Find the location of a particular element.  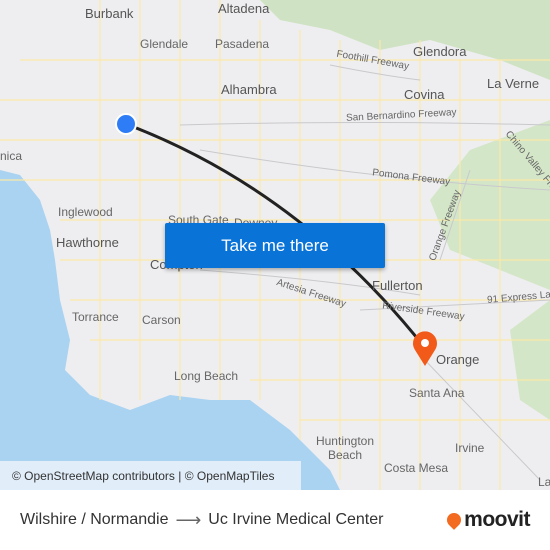

place-label: La Verne is located at coordinates (513, 83).